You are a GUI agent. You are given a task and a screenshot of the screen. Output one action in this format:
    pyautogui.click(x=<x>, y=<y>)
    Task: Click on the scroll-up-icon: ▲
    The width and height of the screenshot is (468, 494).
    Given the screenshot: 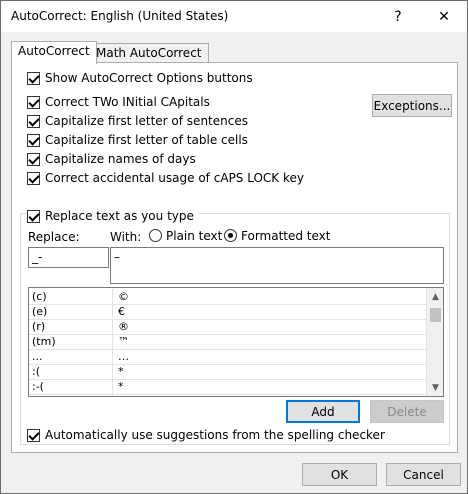 What is the action you would take?
    pyautogui.click(x=435, y=296)
    